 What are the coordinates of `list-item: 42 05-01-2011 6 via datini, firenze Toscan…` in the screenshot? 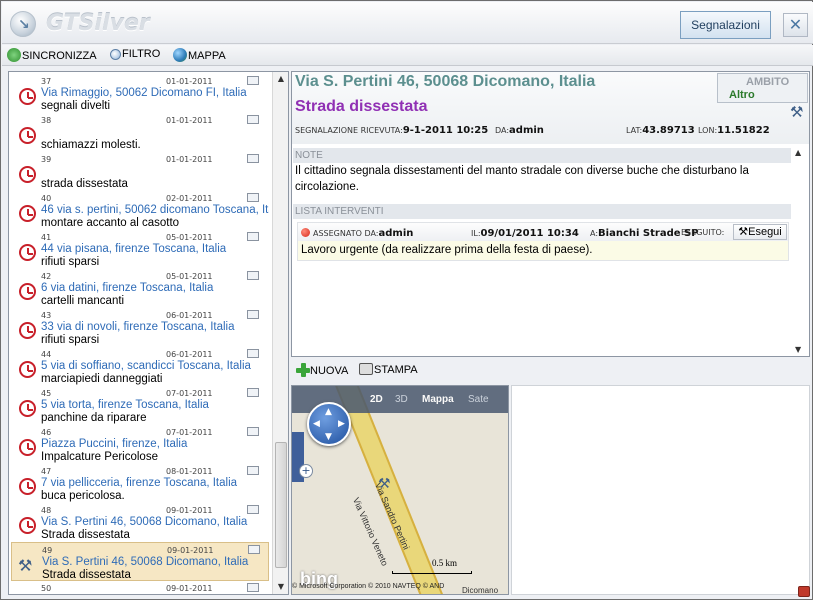 It's located at (140, 288).